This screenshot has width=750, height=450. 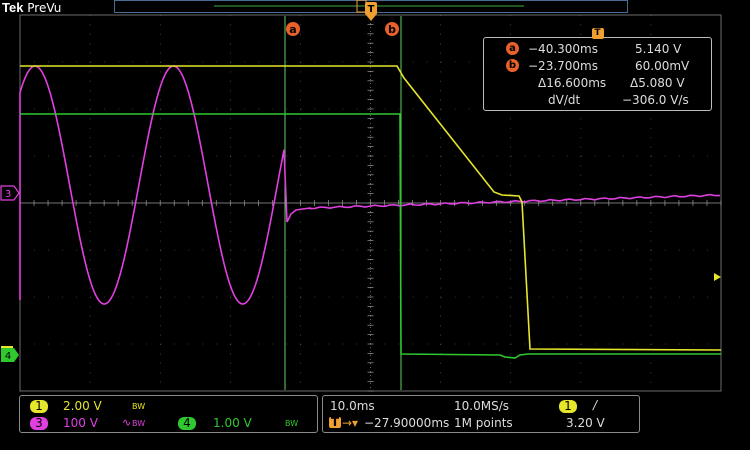 I want to click on trigger-source-badge: 1, so click(x=568, y=406).